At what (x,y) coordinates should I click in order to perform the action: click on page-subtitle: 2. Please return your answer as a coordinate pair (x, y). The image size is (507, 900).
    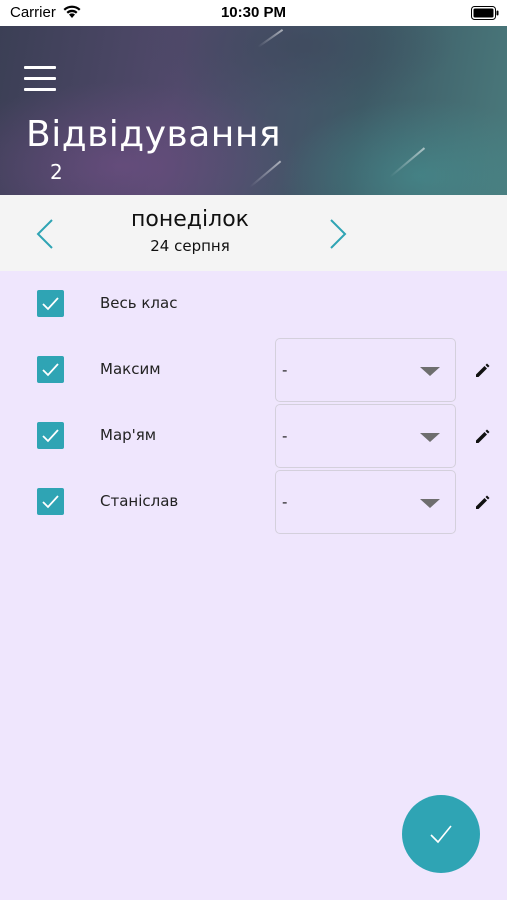
    Looking at the image, I should click on (56, 172).